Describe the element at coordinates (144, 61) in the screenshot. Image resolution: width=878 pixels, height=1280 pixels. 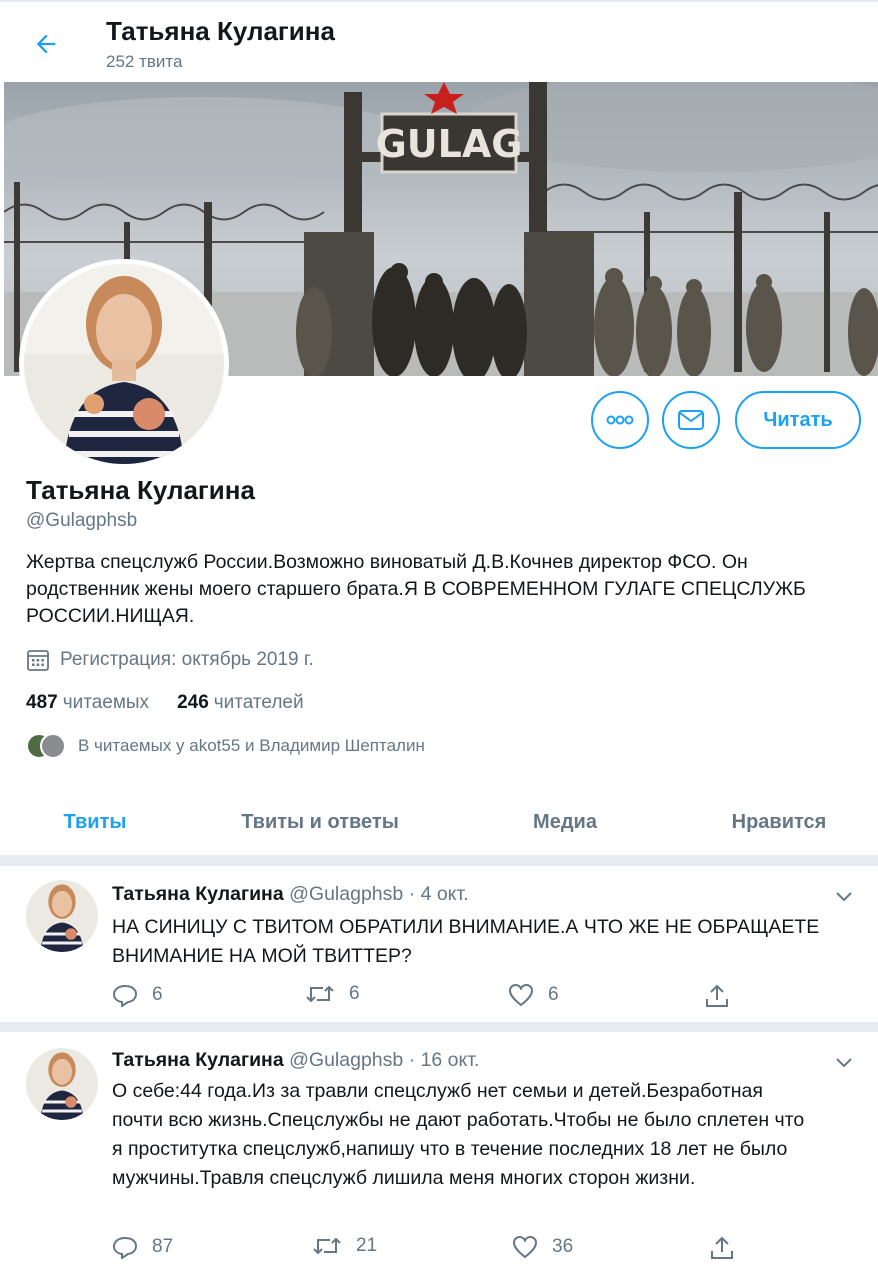
I see `tweet-count: 252 твита` at that location.